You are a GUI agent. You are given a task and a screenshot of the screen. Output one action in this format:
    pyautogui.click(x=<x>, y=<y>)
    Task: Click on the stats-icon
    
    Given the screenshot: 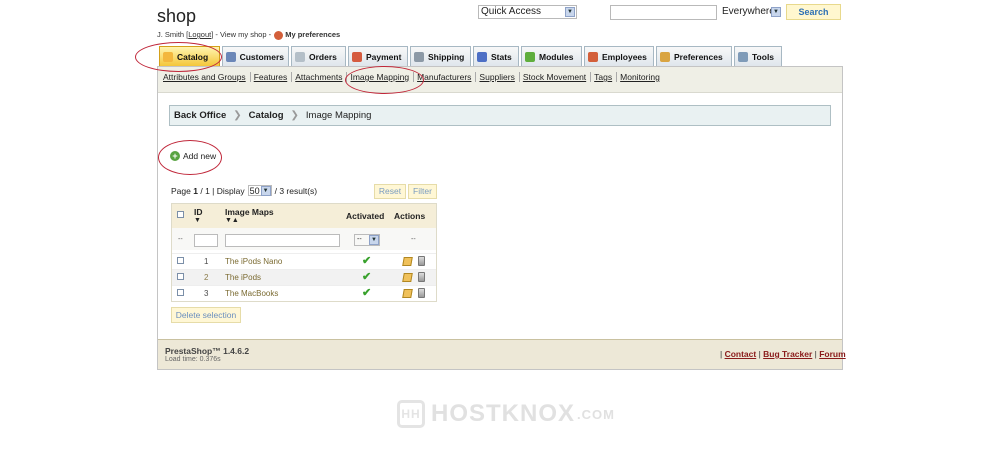 What is the action you would take?
    pyautogui.click(x=482, y=56)
    